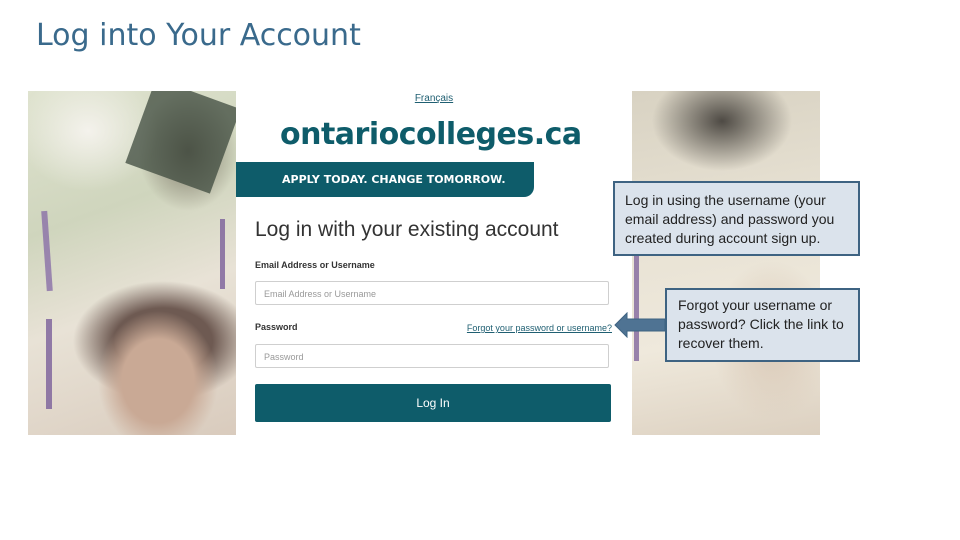 The height and width of the screenshot is (540, 960). Describe the element at coordinates (431, 134) in the screenshot. I see `brand-logo: ontariocolleges.ca` at that location.